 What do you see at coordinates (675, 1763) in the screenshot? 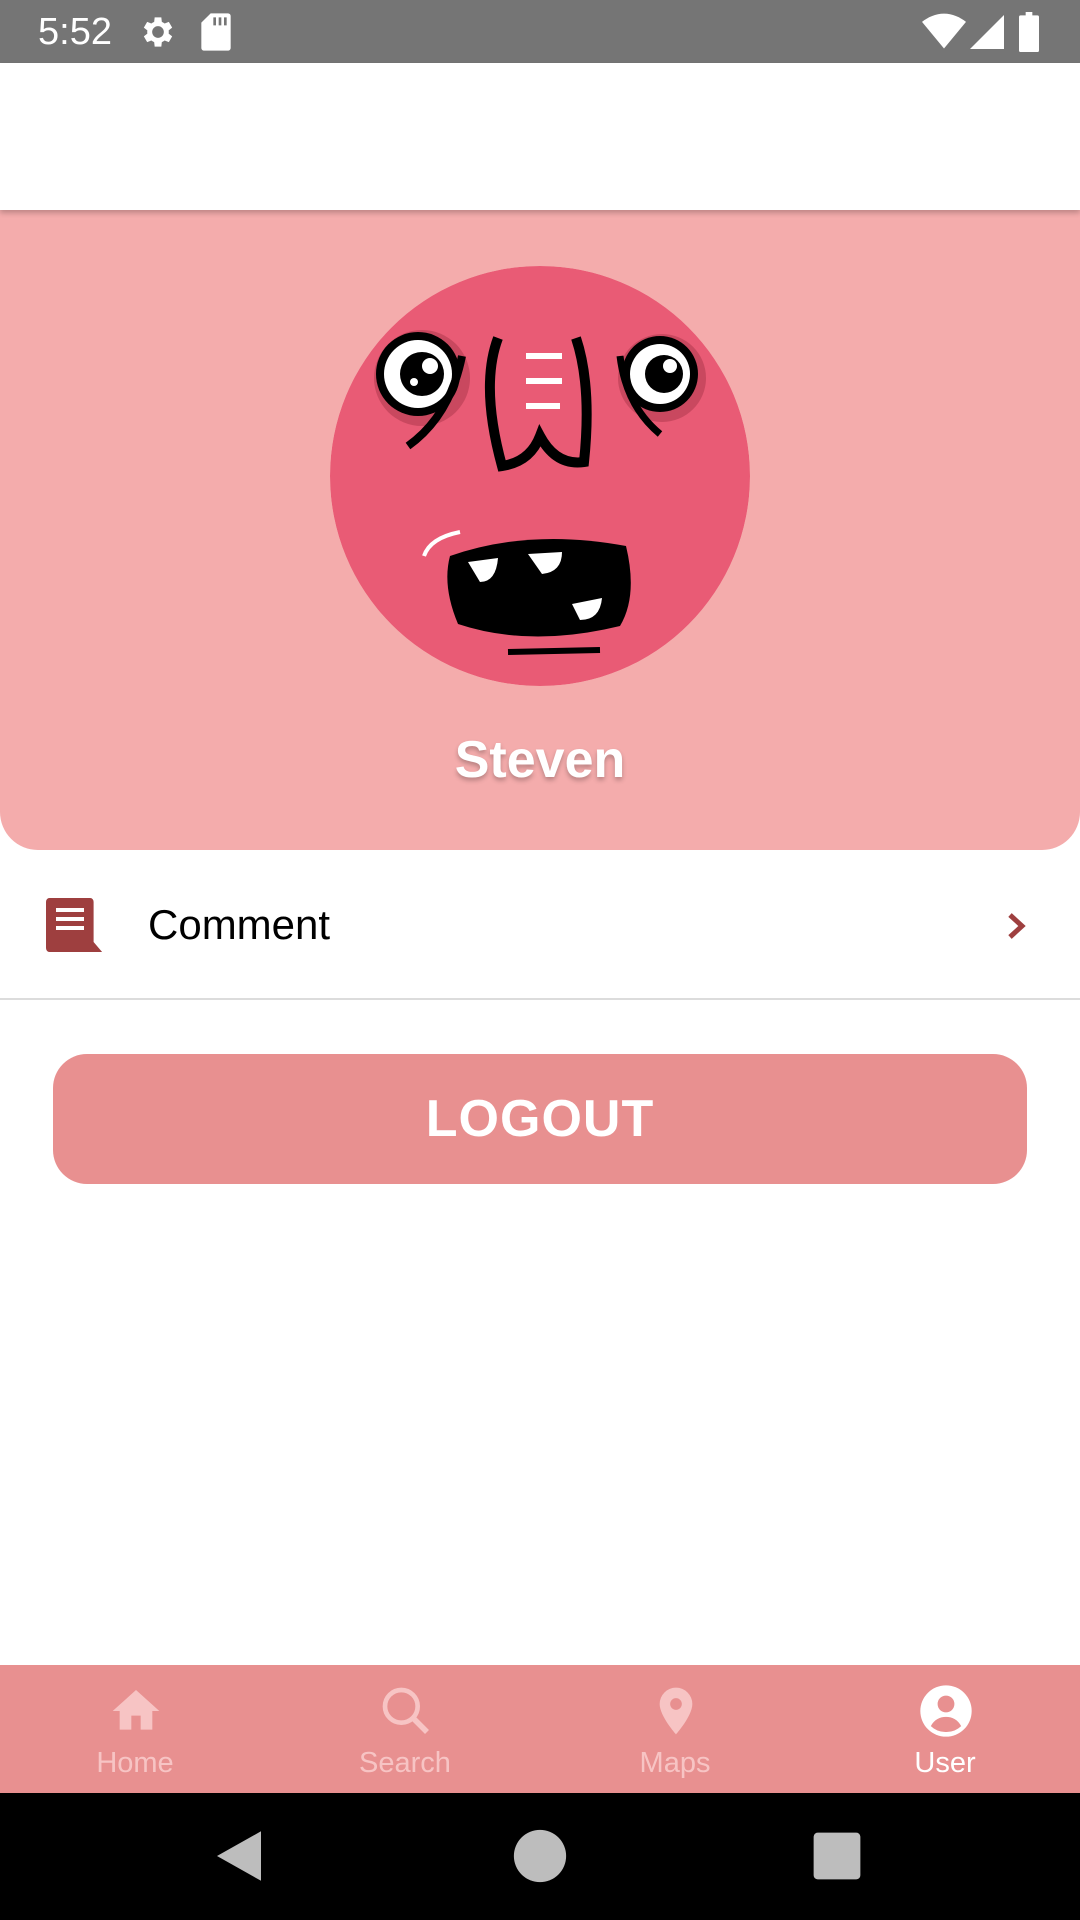
I see `nav-label-maps: Maps` at bounding box center [675, 1763].